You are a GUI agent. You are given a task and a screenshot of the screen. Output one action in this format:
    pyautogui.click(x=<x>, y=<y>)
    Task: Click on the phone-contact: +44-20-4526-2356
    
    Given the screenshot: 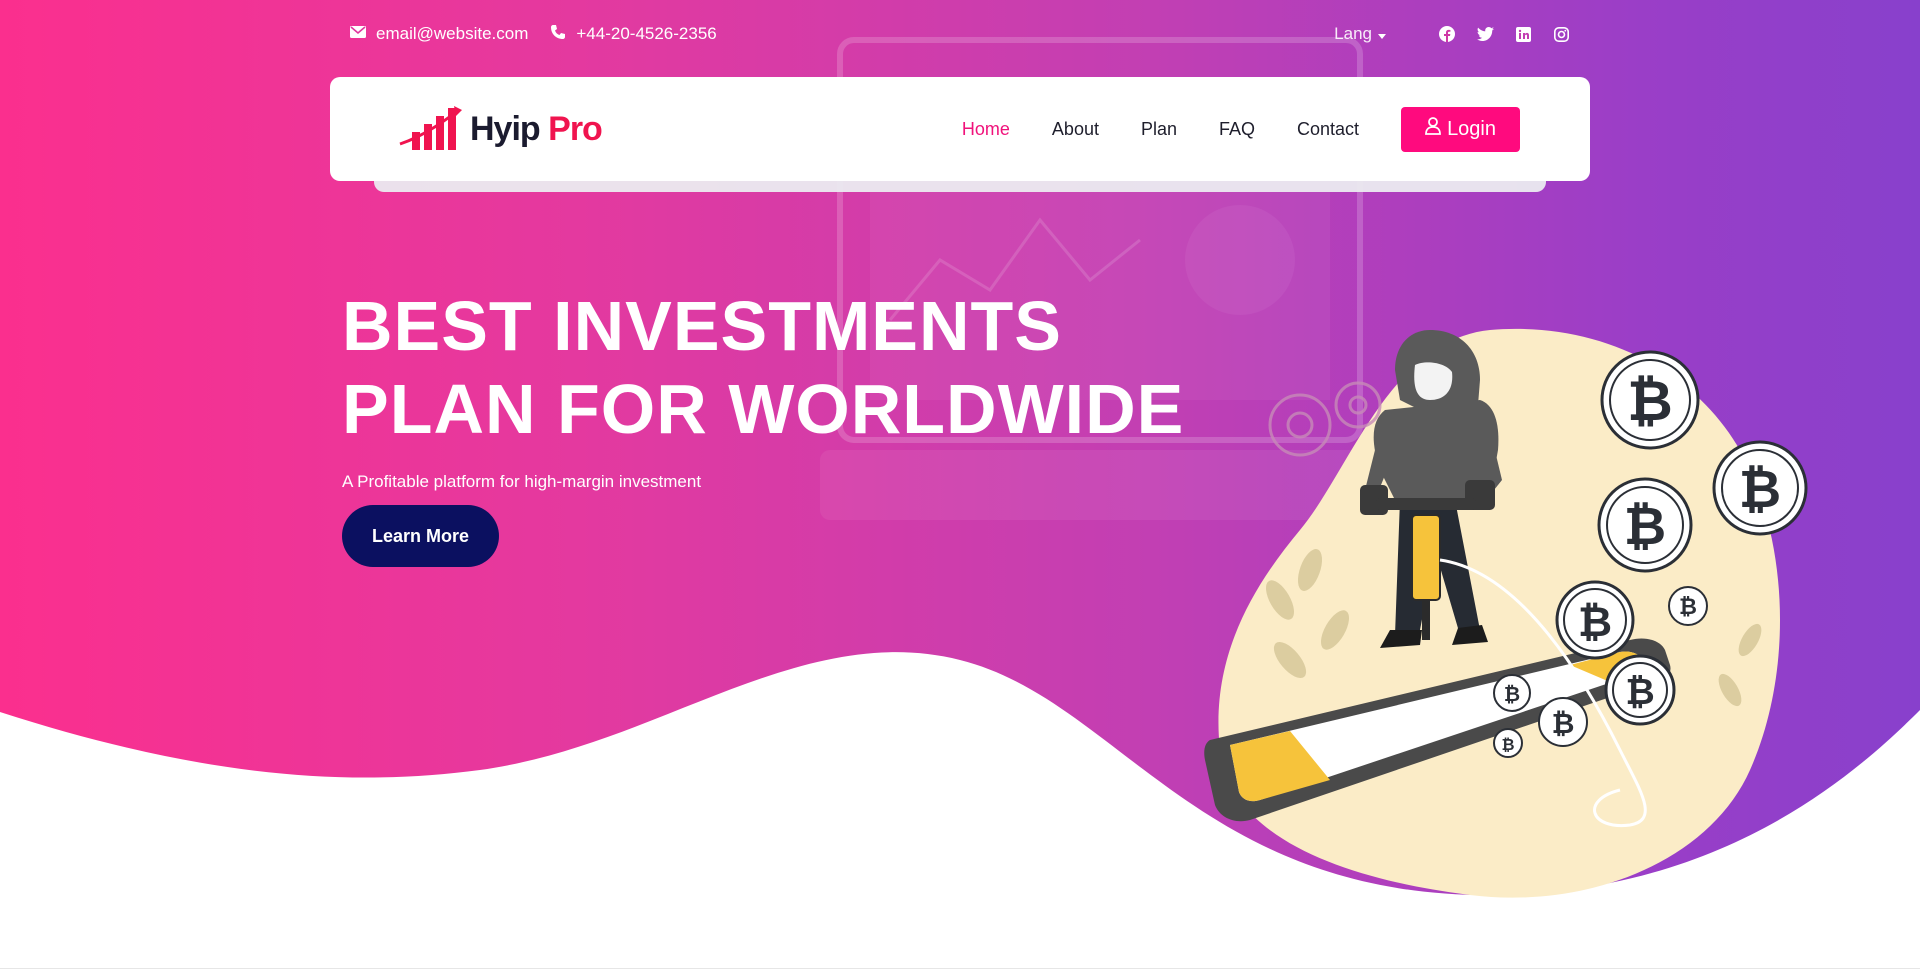 What is the action you would take?
    pyautogui.click(x=633, y=34)
    